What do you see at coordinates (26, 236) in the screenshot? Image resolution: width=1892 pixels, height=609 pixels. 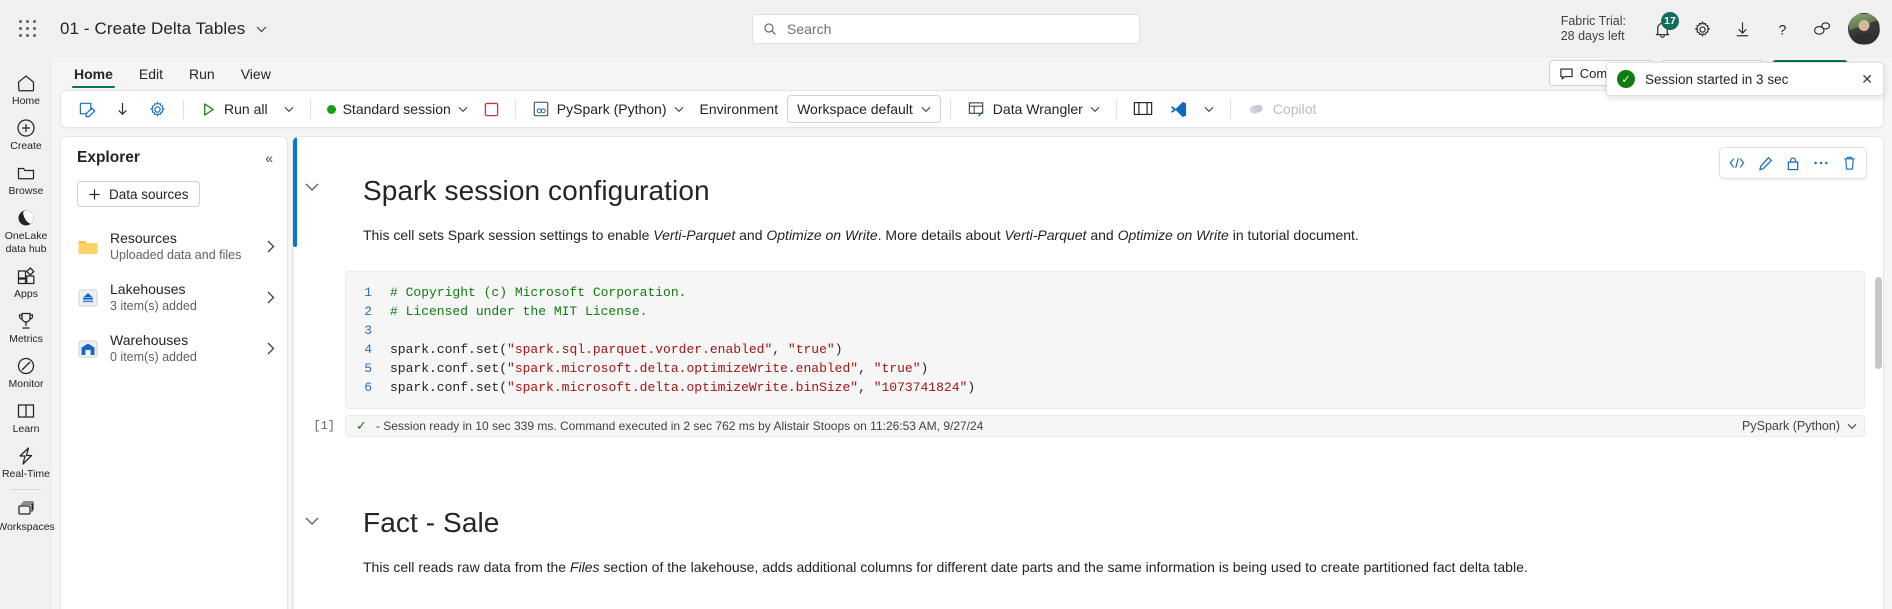 I see `rail-label: OneLake` at bounding box center [26, 236].